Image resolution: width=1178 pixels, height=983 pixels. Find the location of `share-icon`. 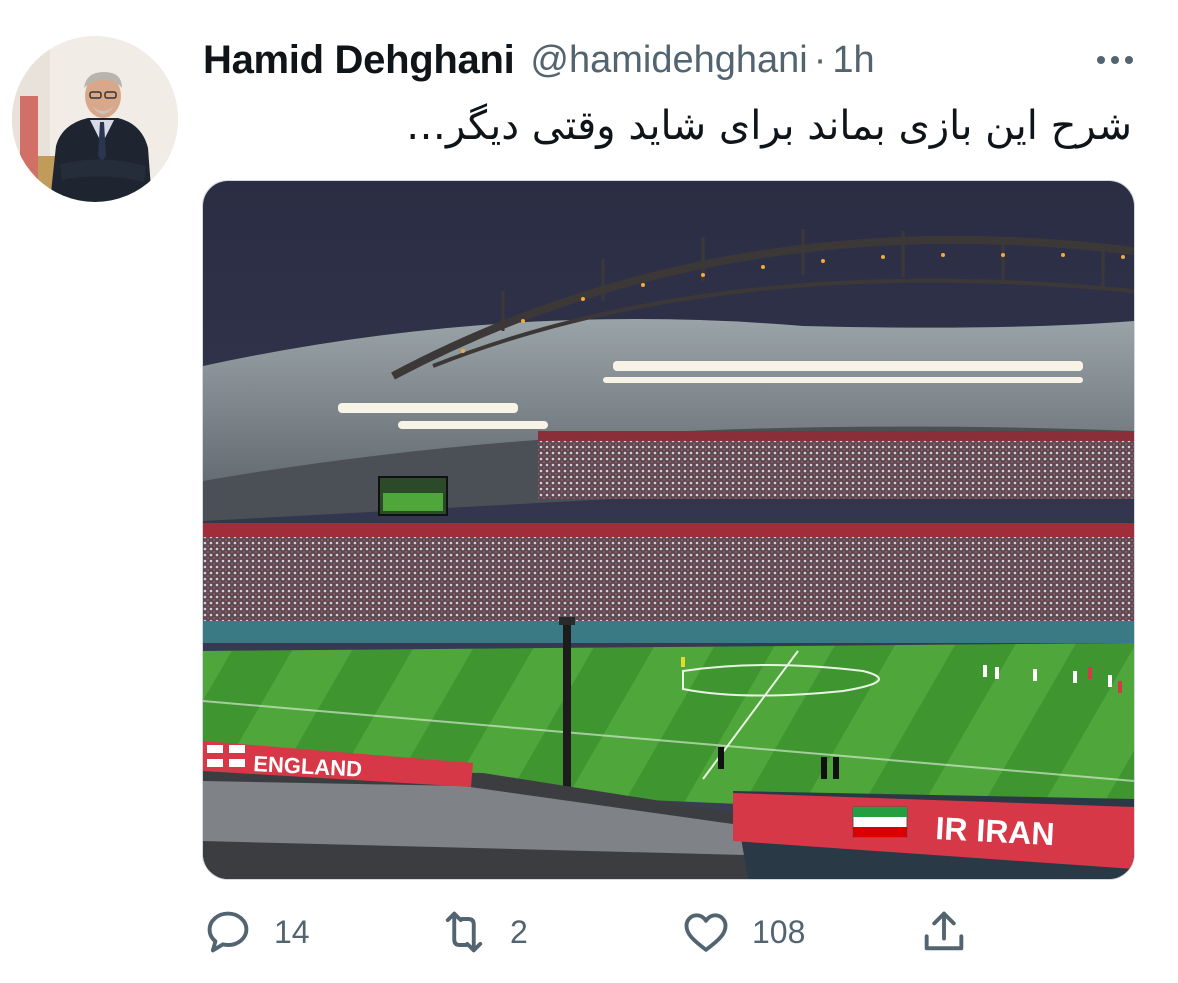

share-icon is located at coordinates (944, 931).